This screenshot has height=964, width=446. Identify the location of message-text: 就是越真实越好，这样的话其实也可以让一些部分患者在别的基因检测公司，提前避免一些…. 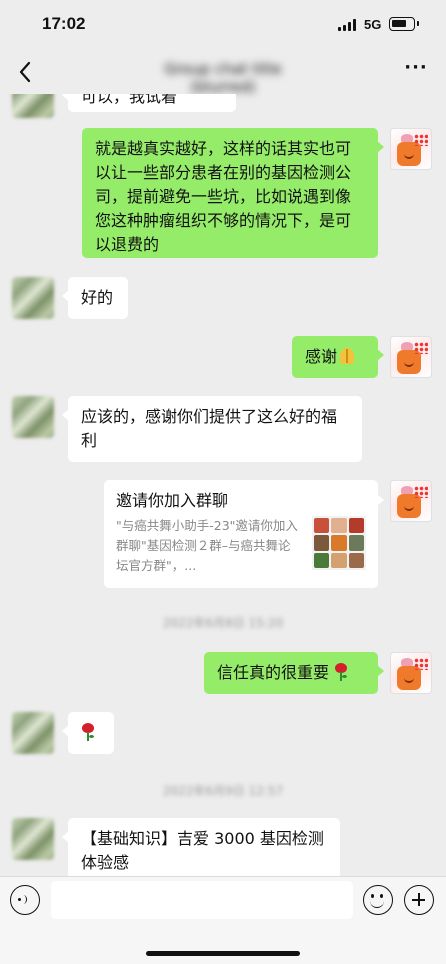
(223, 196).